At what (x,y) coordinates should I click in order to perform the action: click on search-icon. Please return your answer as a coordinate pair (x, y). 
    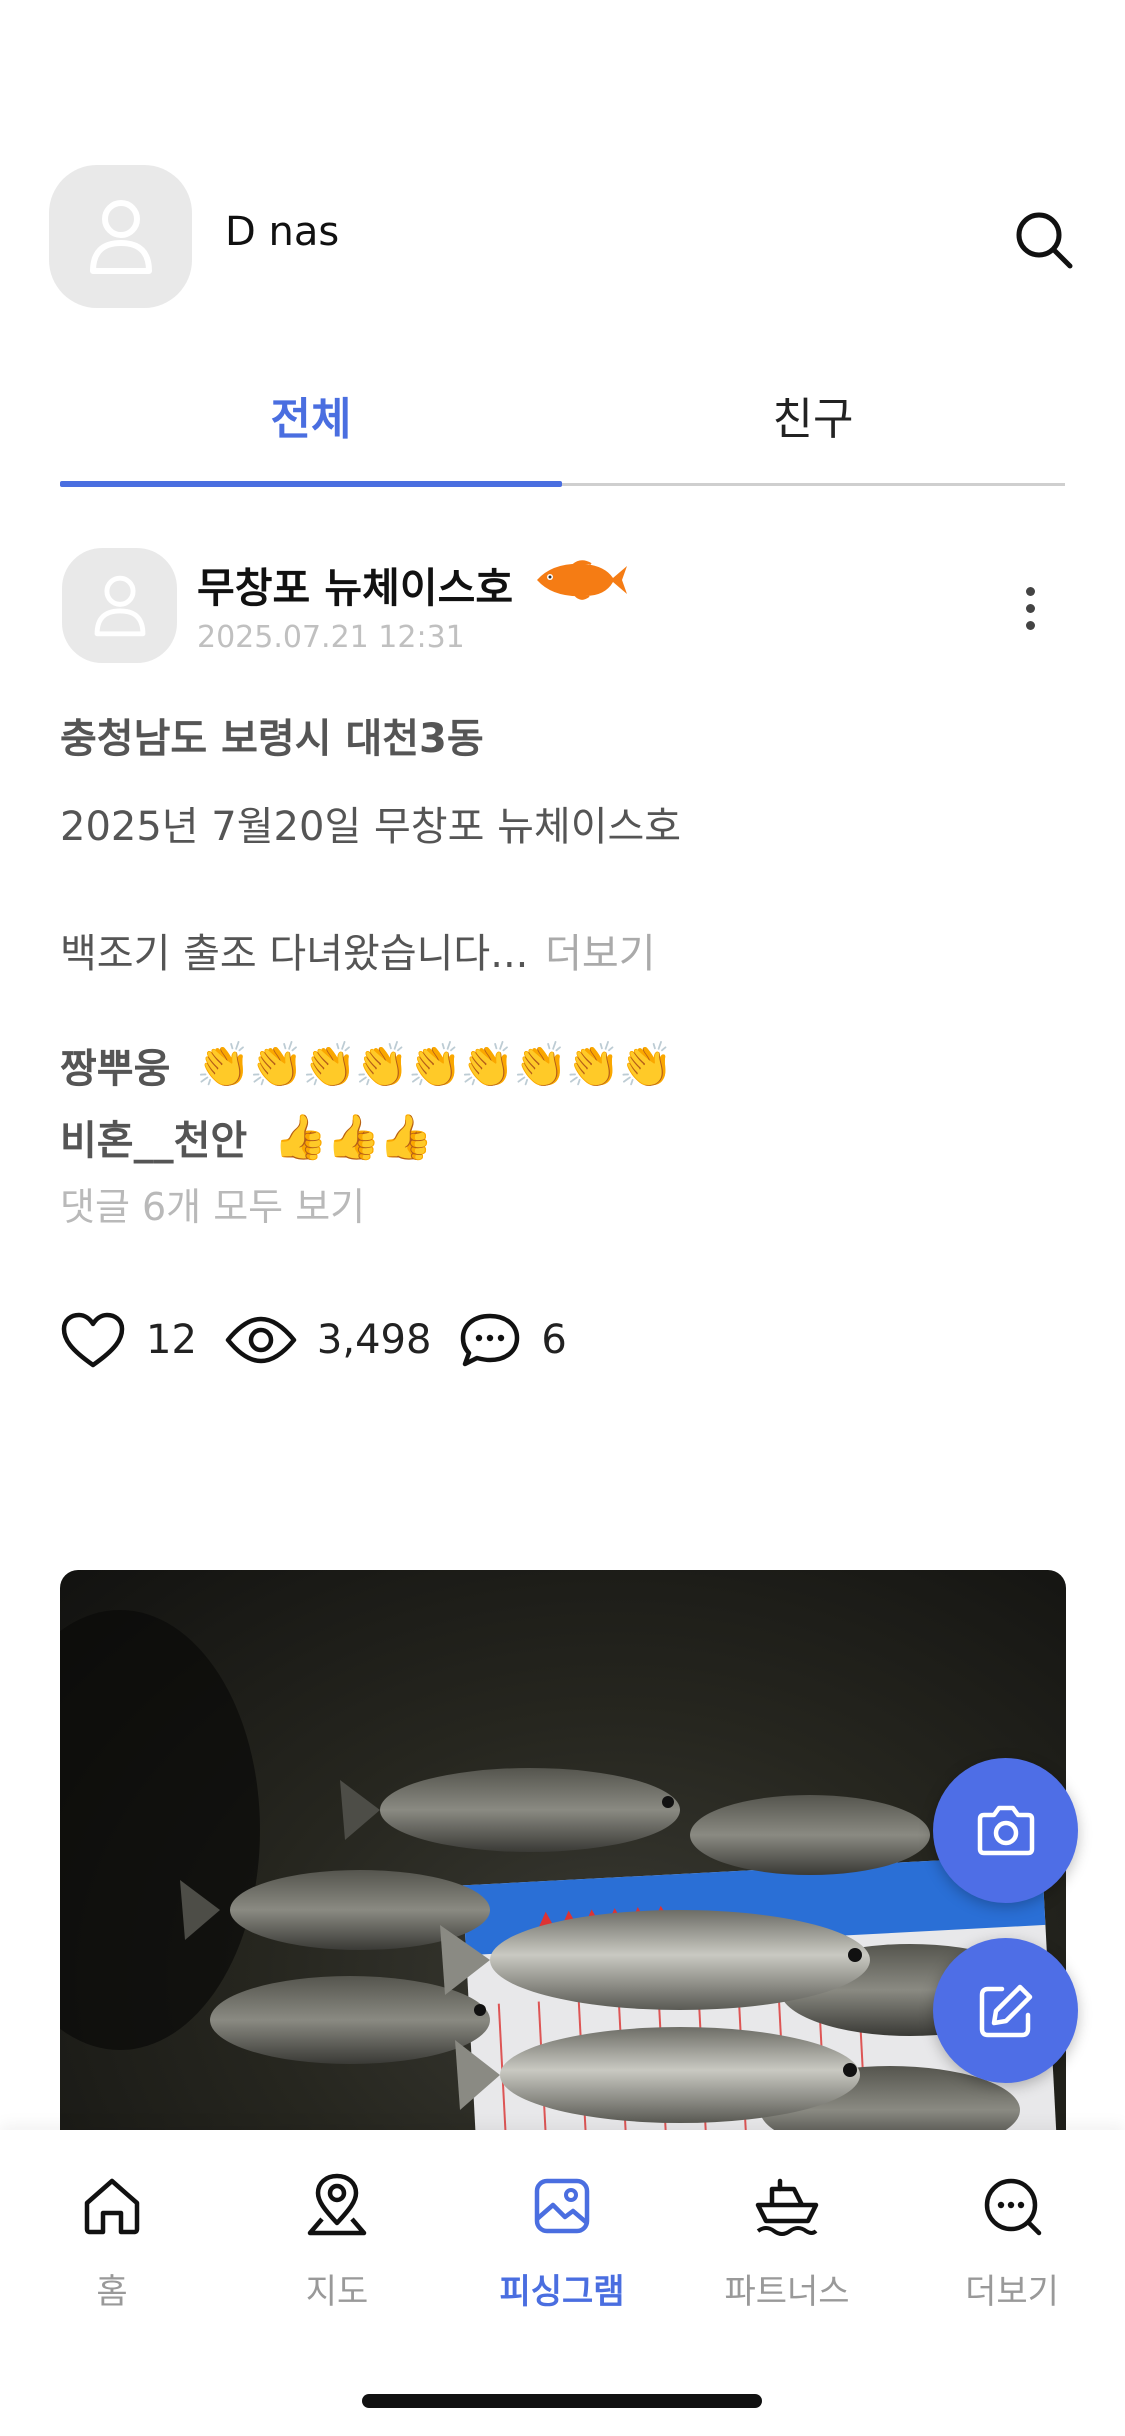
    Looking at the image, I should click on (1044, 240).